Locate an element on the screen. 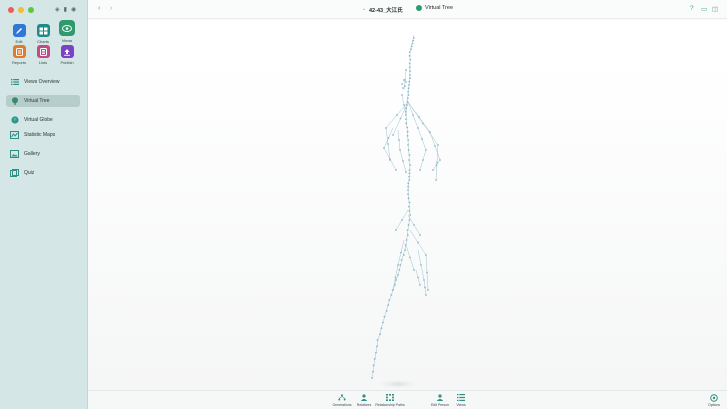  views-button: Views is located at coordinates (461, 400).